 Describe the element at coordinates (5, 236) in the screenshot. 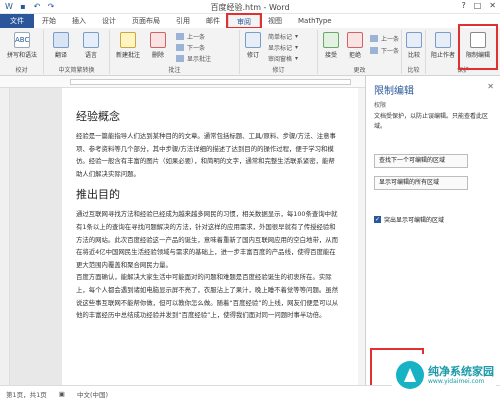

I see `vertical-ruler` at that location.